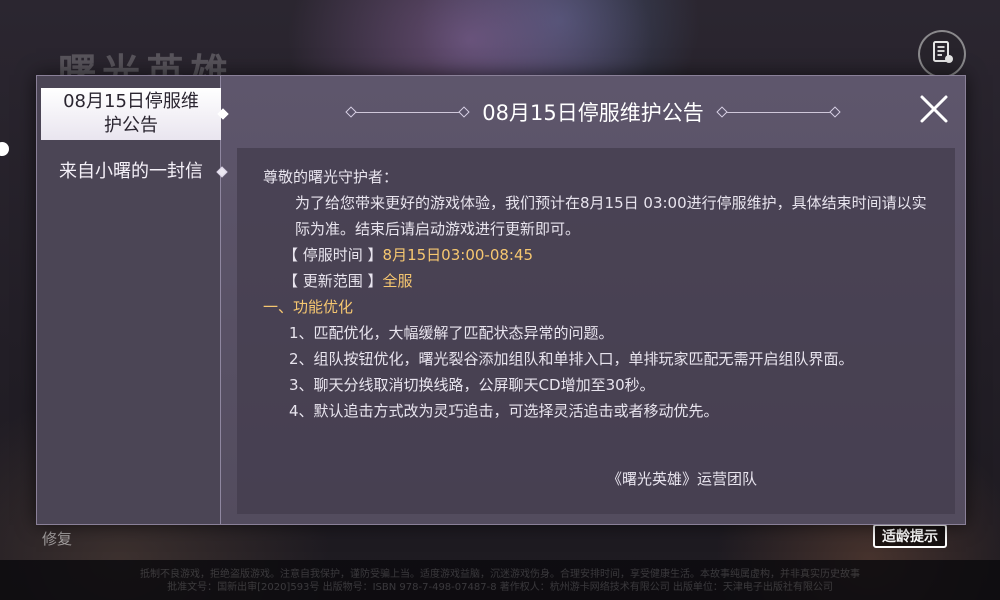 The image size is (1000, 600). I want to click on page-title: 08月15日停服维护公告, so click(593, 113).